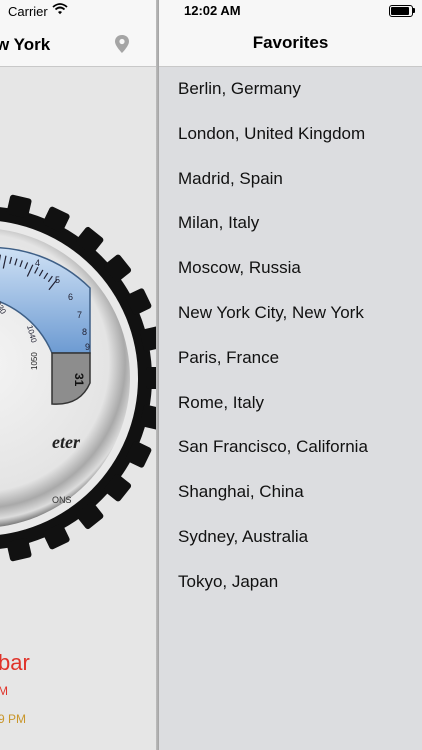 The height and width of the screenshot is (750, 422). I want to click on scale-label: 7, so click(79, 315).